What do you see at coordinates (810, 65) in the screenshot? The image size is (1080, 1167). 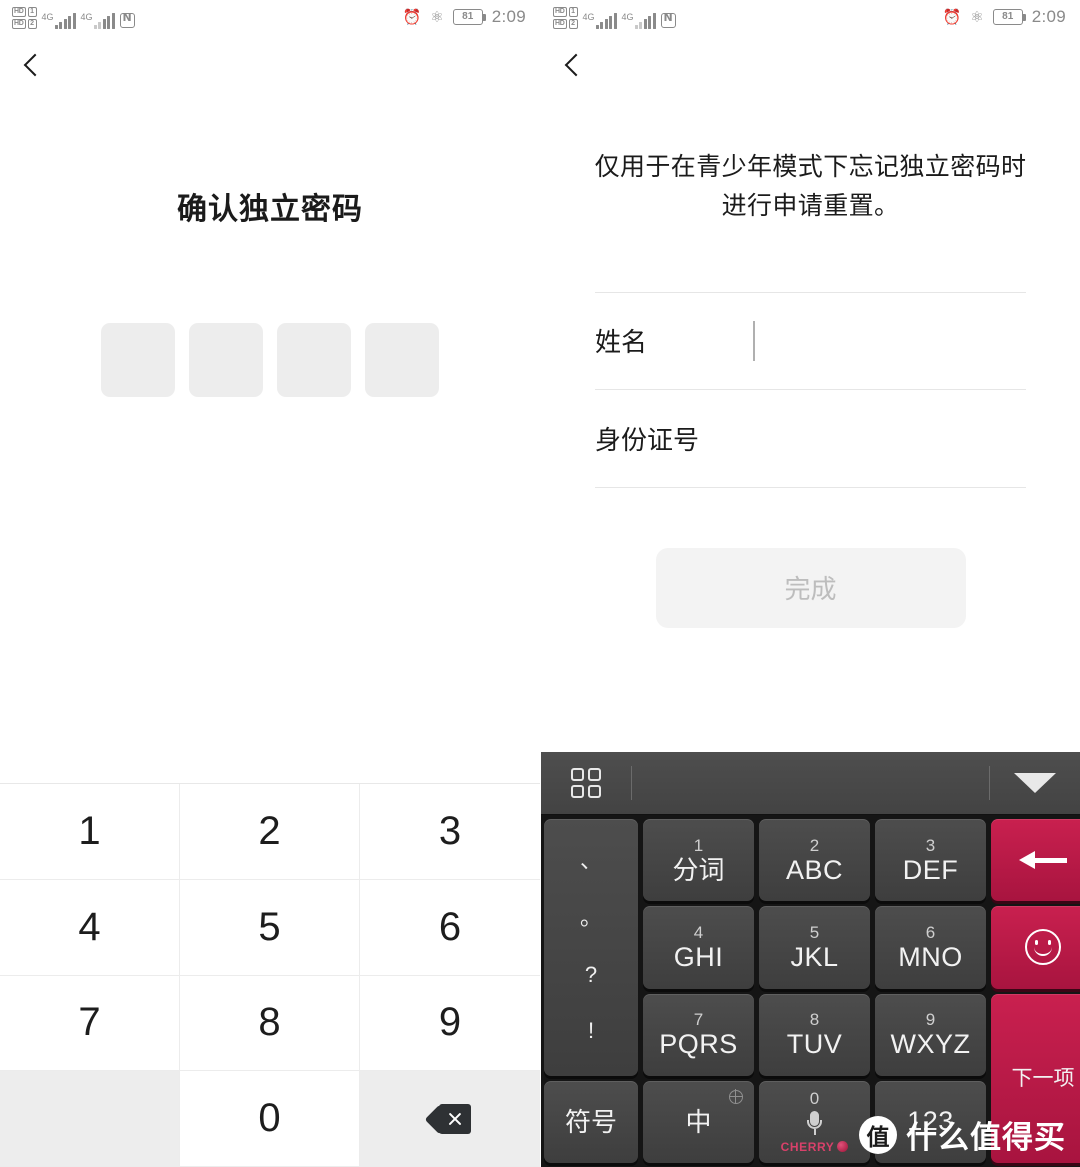 I see `right-nav-bar` at bounding box center [810, 65].